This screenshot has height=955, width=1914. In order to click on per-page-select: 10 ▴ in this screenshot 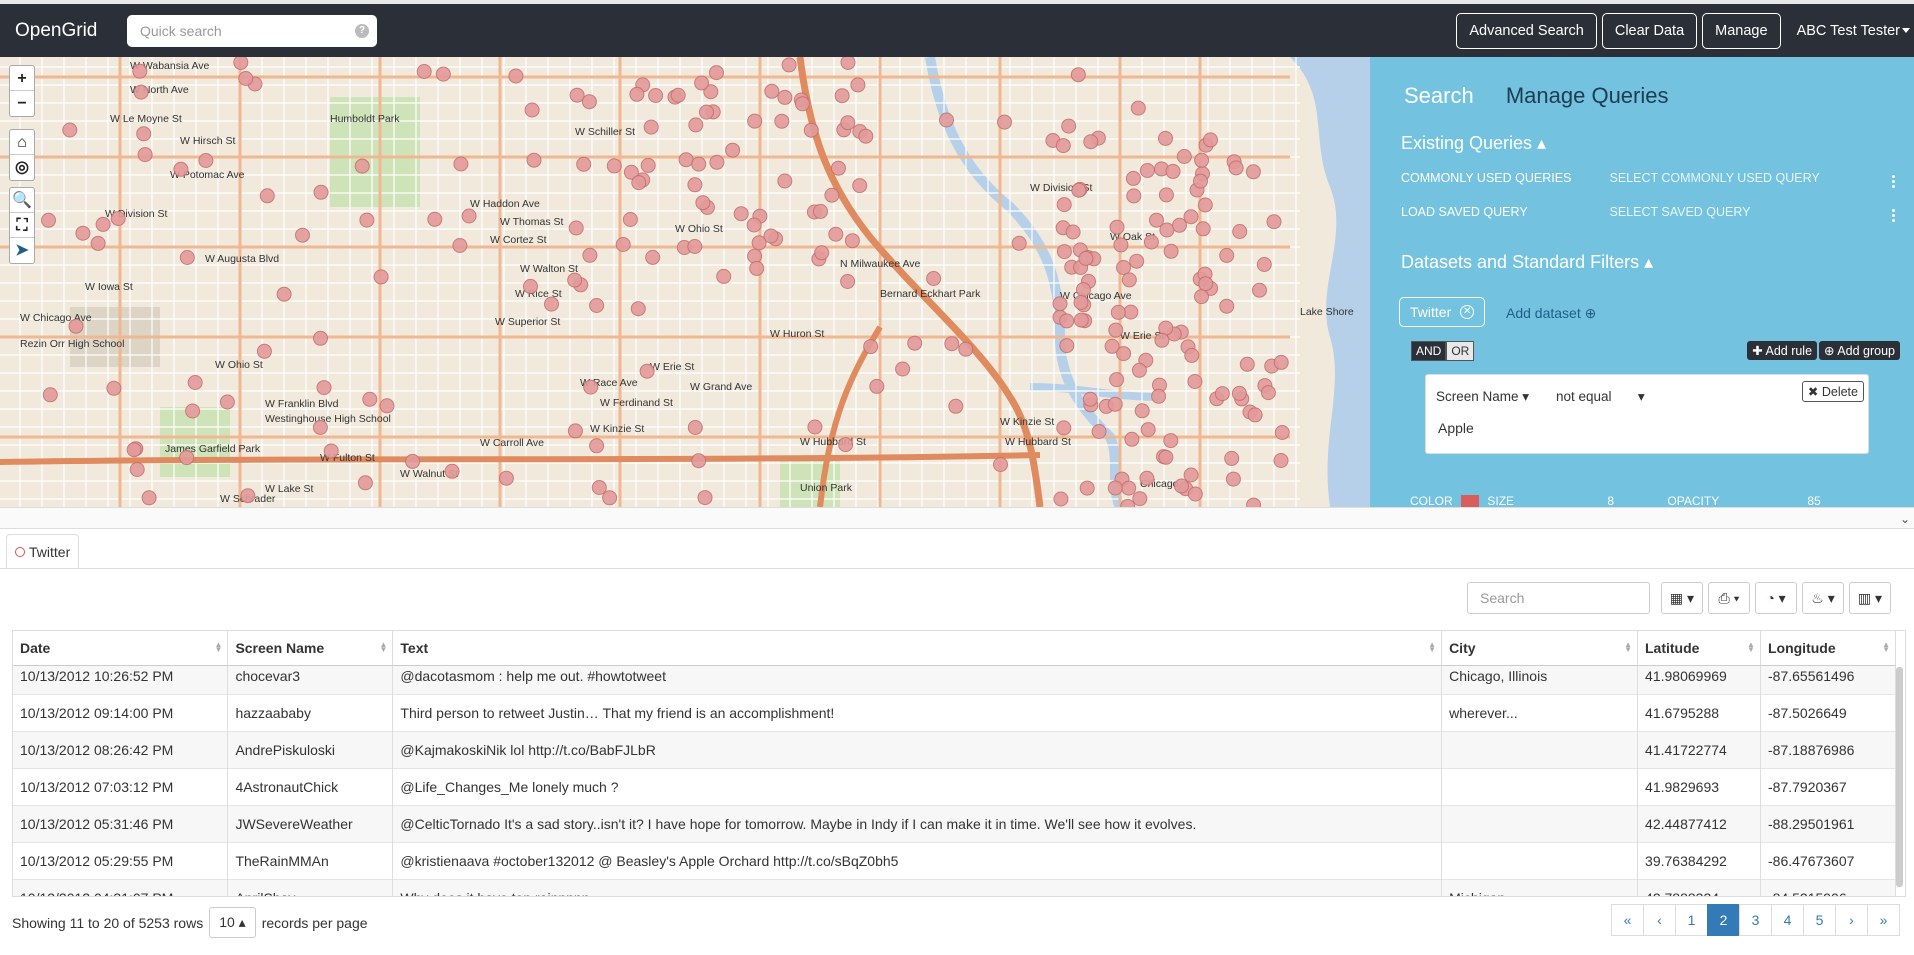, I will do `click(232, 922)`.